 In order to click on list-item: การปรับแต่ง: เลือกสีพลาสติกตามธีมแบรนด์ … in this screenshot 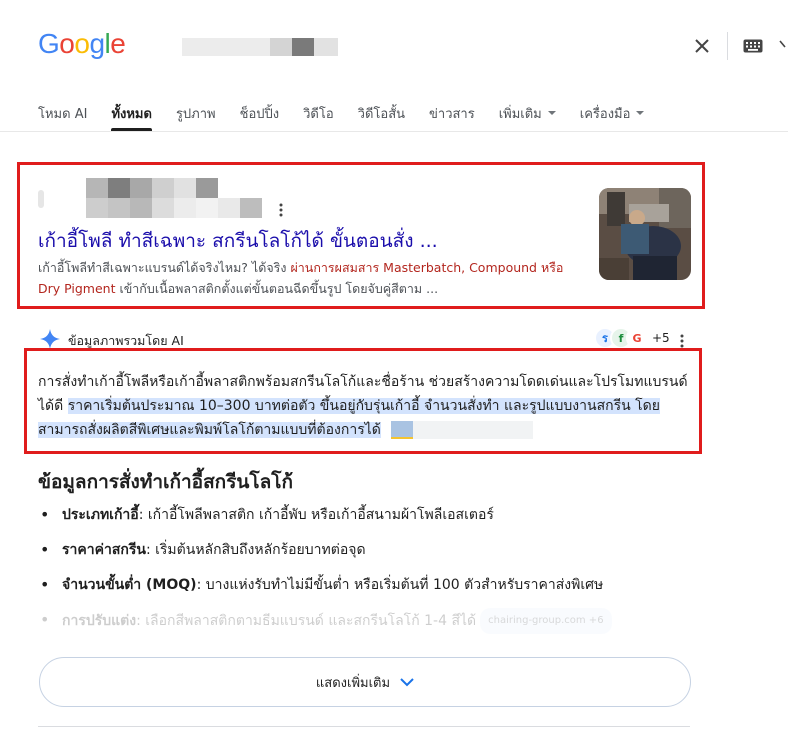, I will do `click(378, 621)`.